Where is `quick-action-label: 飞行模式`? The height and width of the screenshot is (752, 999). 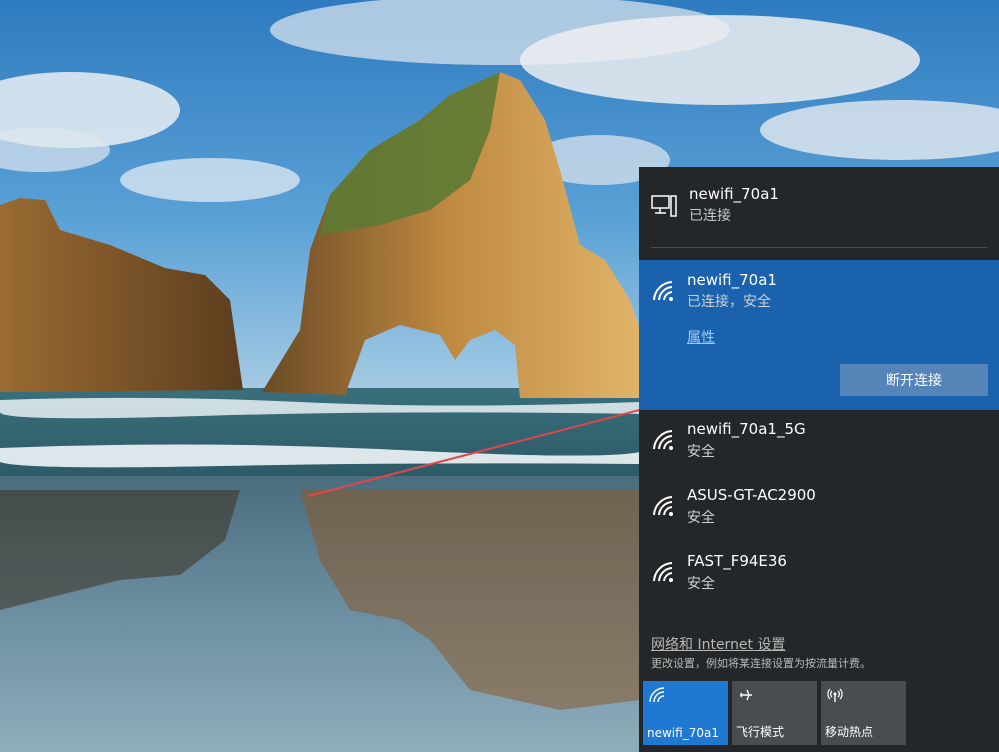 quick-action-label: 飞行模式 is located at coordinates (760, 732).